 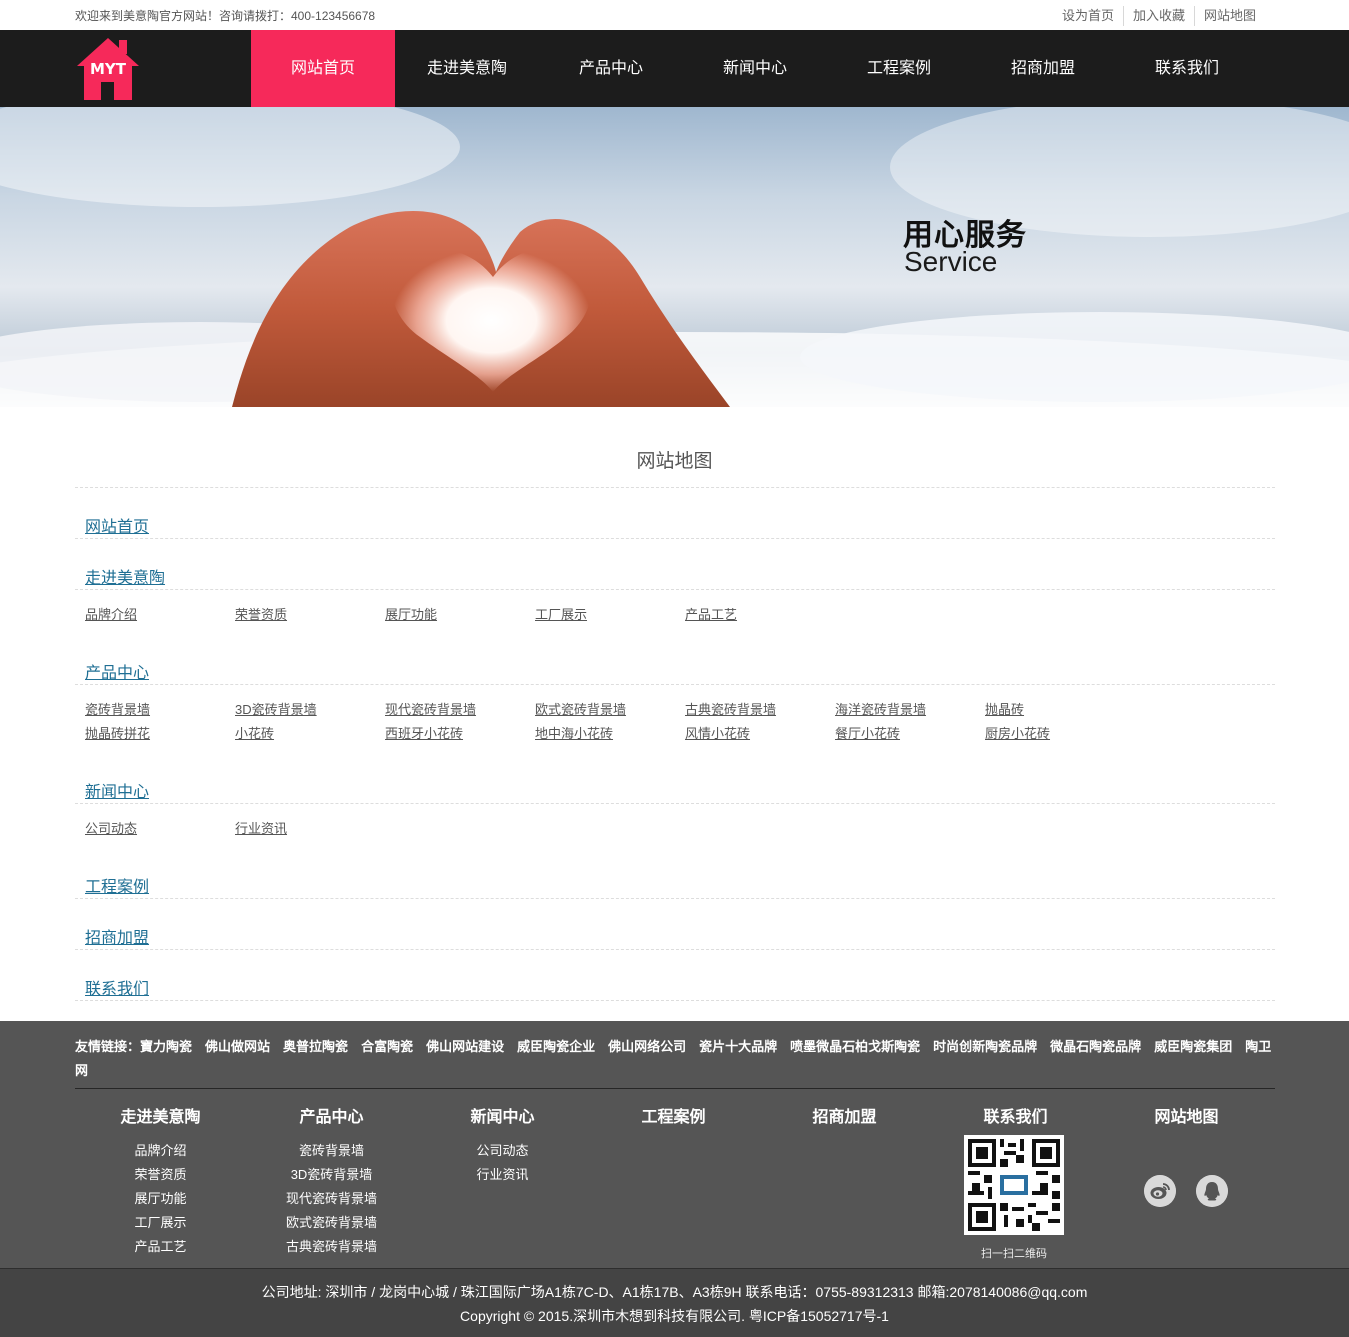 What do you see at coordinates (647, 1046) in the screenshot?
I see `friend-link: 佛山网络公司` at bounding box center [647, 1046].